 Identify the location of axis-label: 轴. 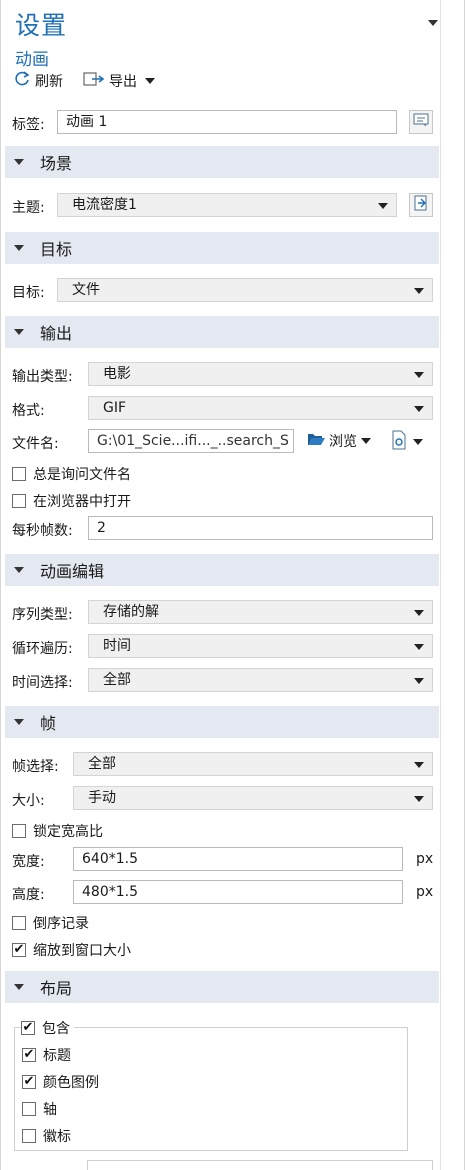
(50, 1110).